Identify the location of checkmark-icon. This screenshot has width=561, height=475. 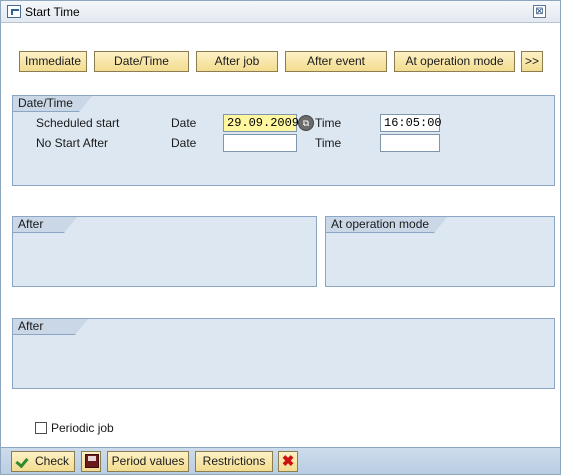
(22, 461).